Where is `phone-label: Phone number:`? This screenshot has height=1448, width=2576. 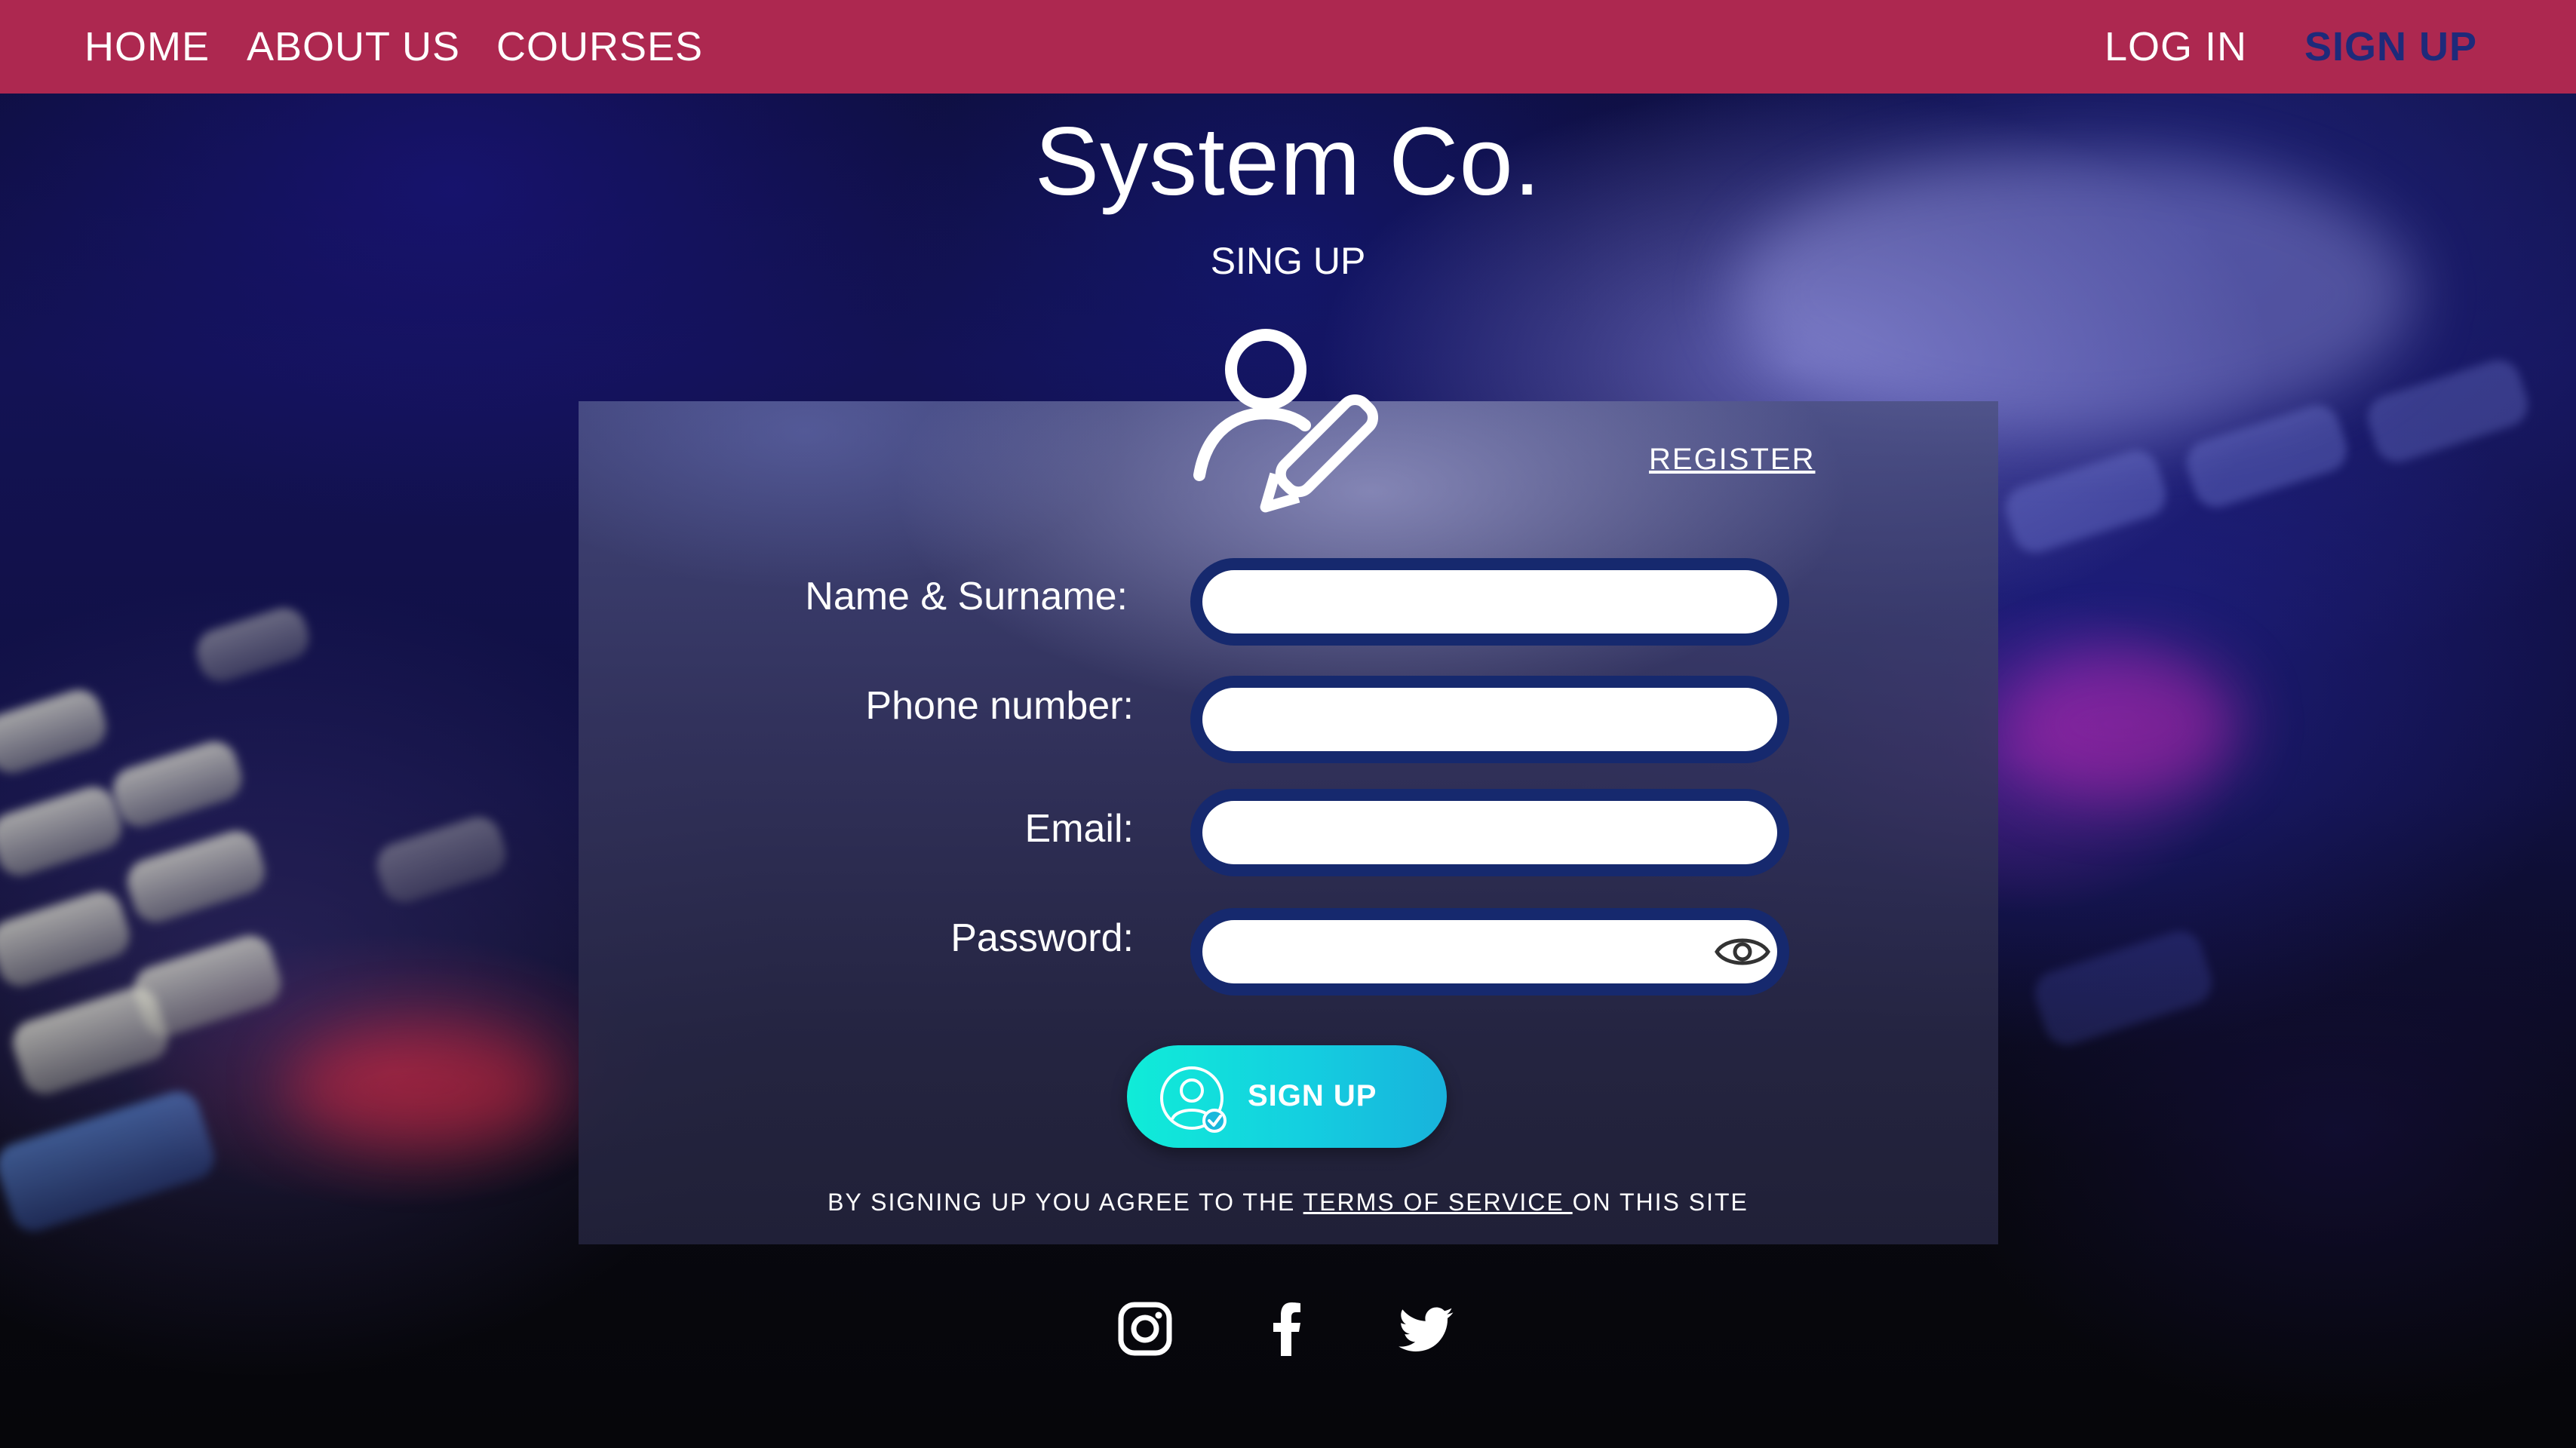
phone-label: Phone number: is located at coordinates (999, 706).